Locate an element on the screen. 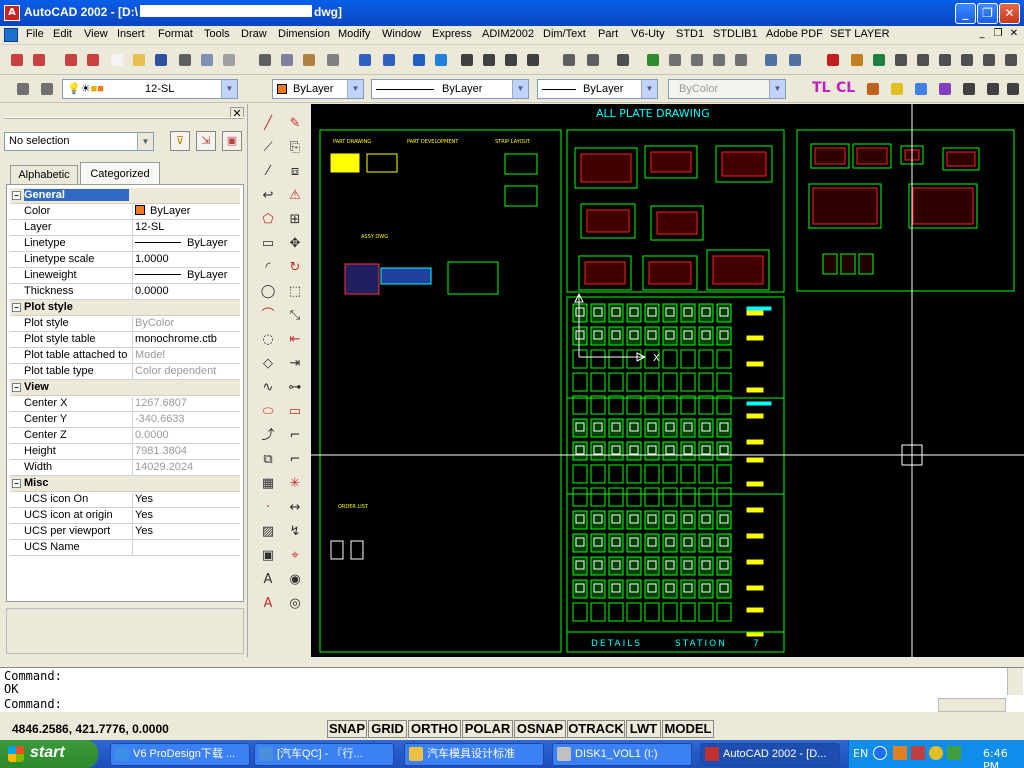 The image size is (1024, 768). dim-ordinate-icon: ⌖ is located at coordinates (295, 556).